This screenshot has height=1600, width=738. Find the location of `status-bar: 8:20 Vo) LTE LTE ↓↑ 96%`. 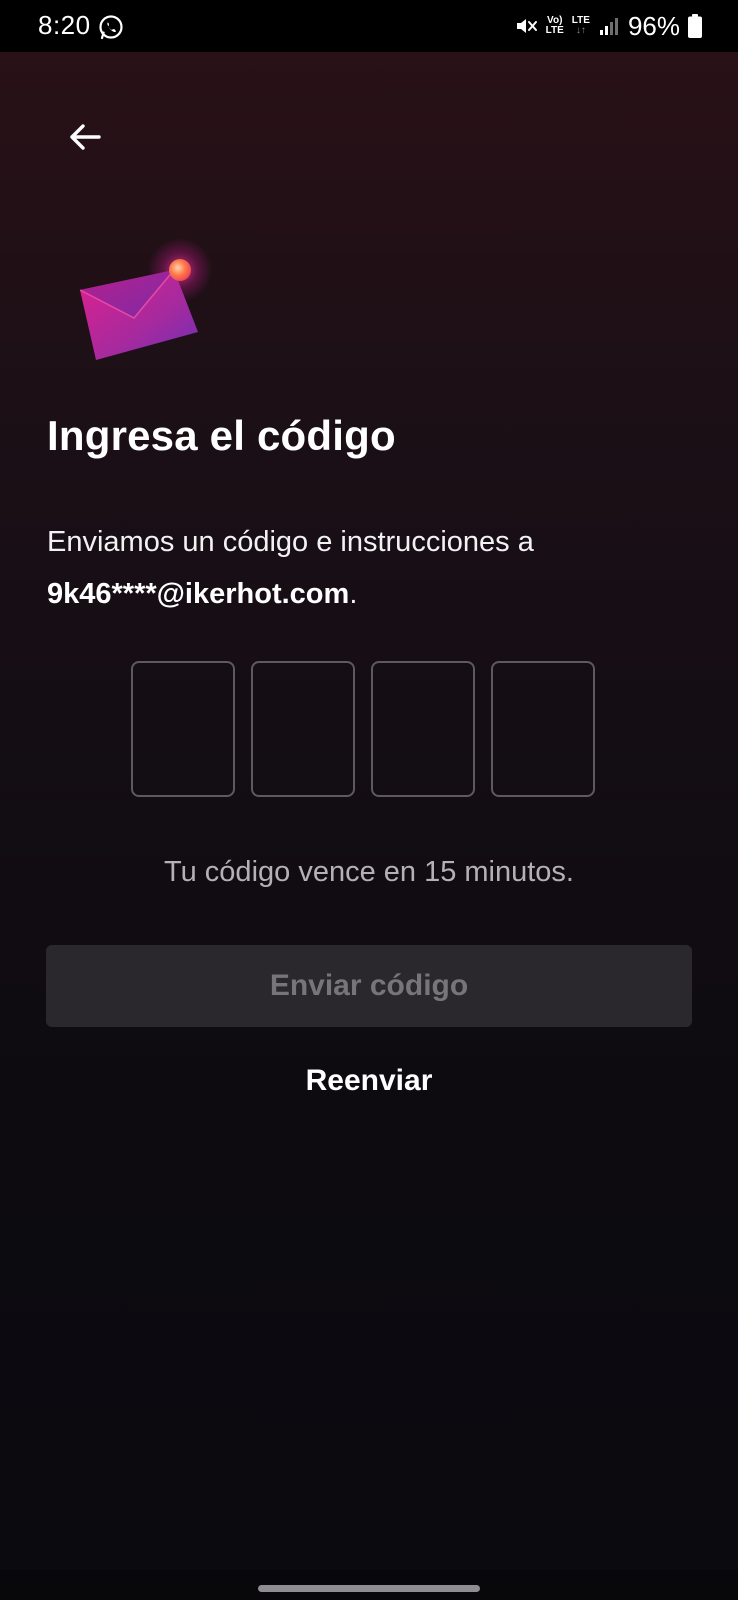

status-bar: 8:20 Vo) LTE LTE ↓↑ 96% is located at coordinates (369, 26).